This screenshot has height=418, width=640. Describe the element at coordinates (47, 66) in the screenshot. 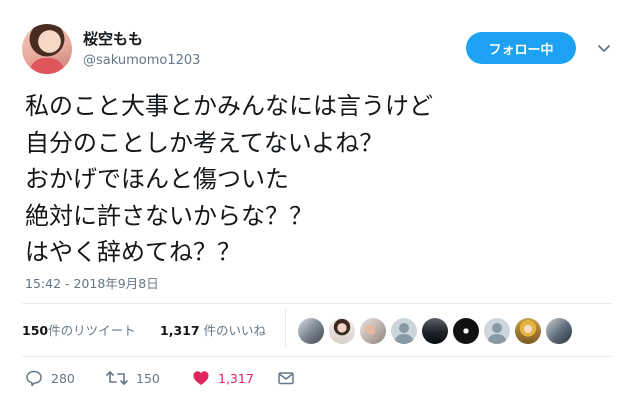

I see `avatar-photo-detail` at that location.